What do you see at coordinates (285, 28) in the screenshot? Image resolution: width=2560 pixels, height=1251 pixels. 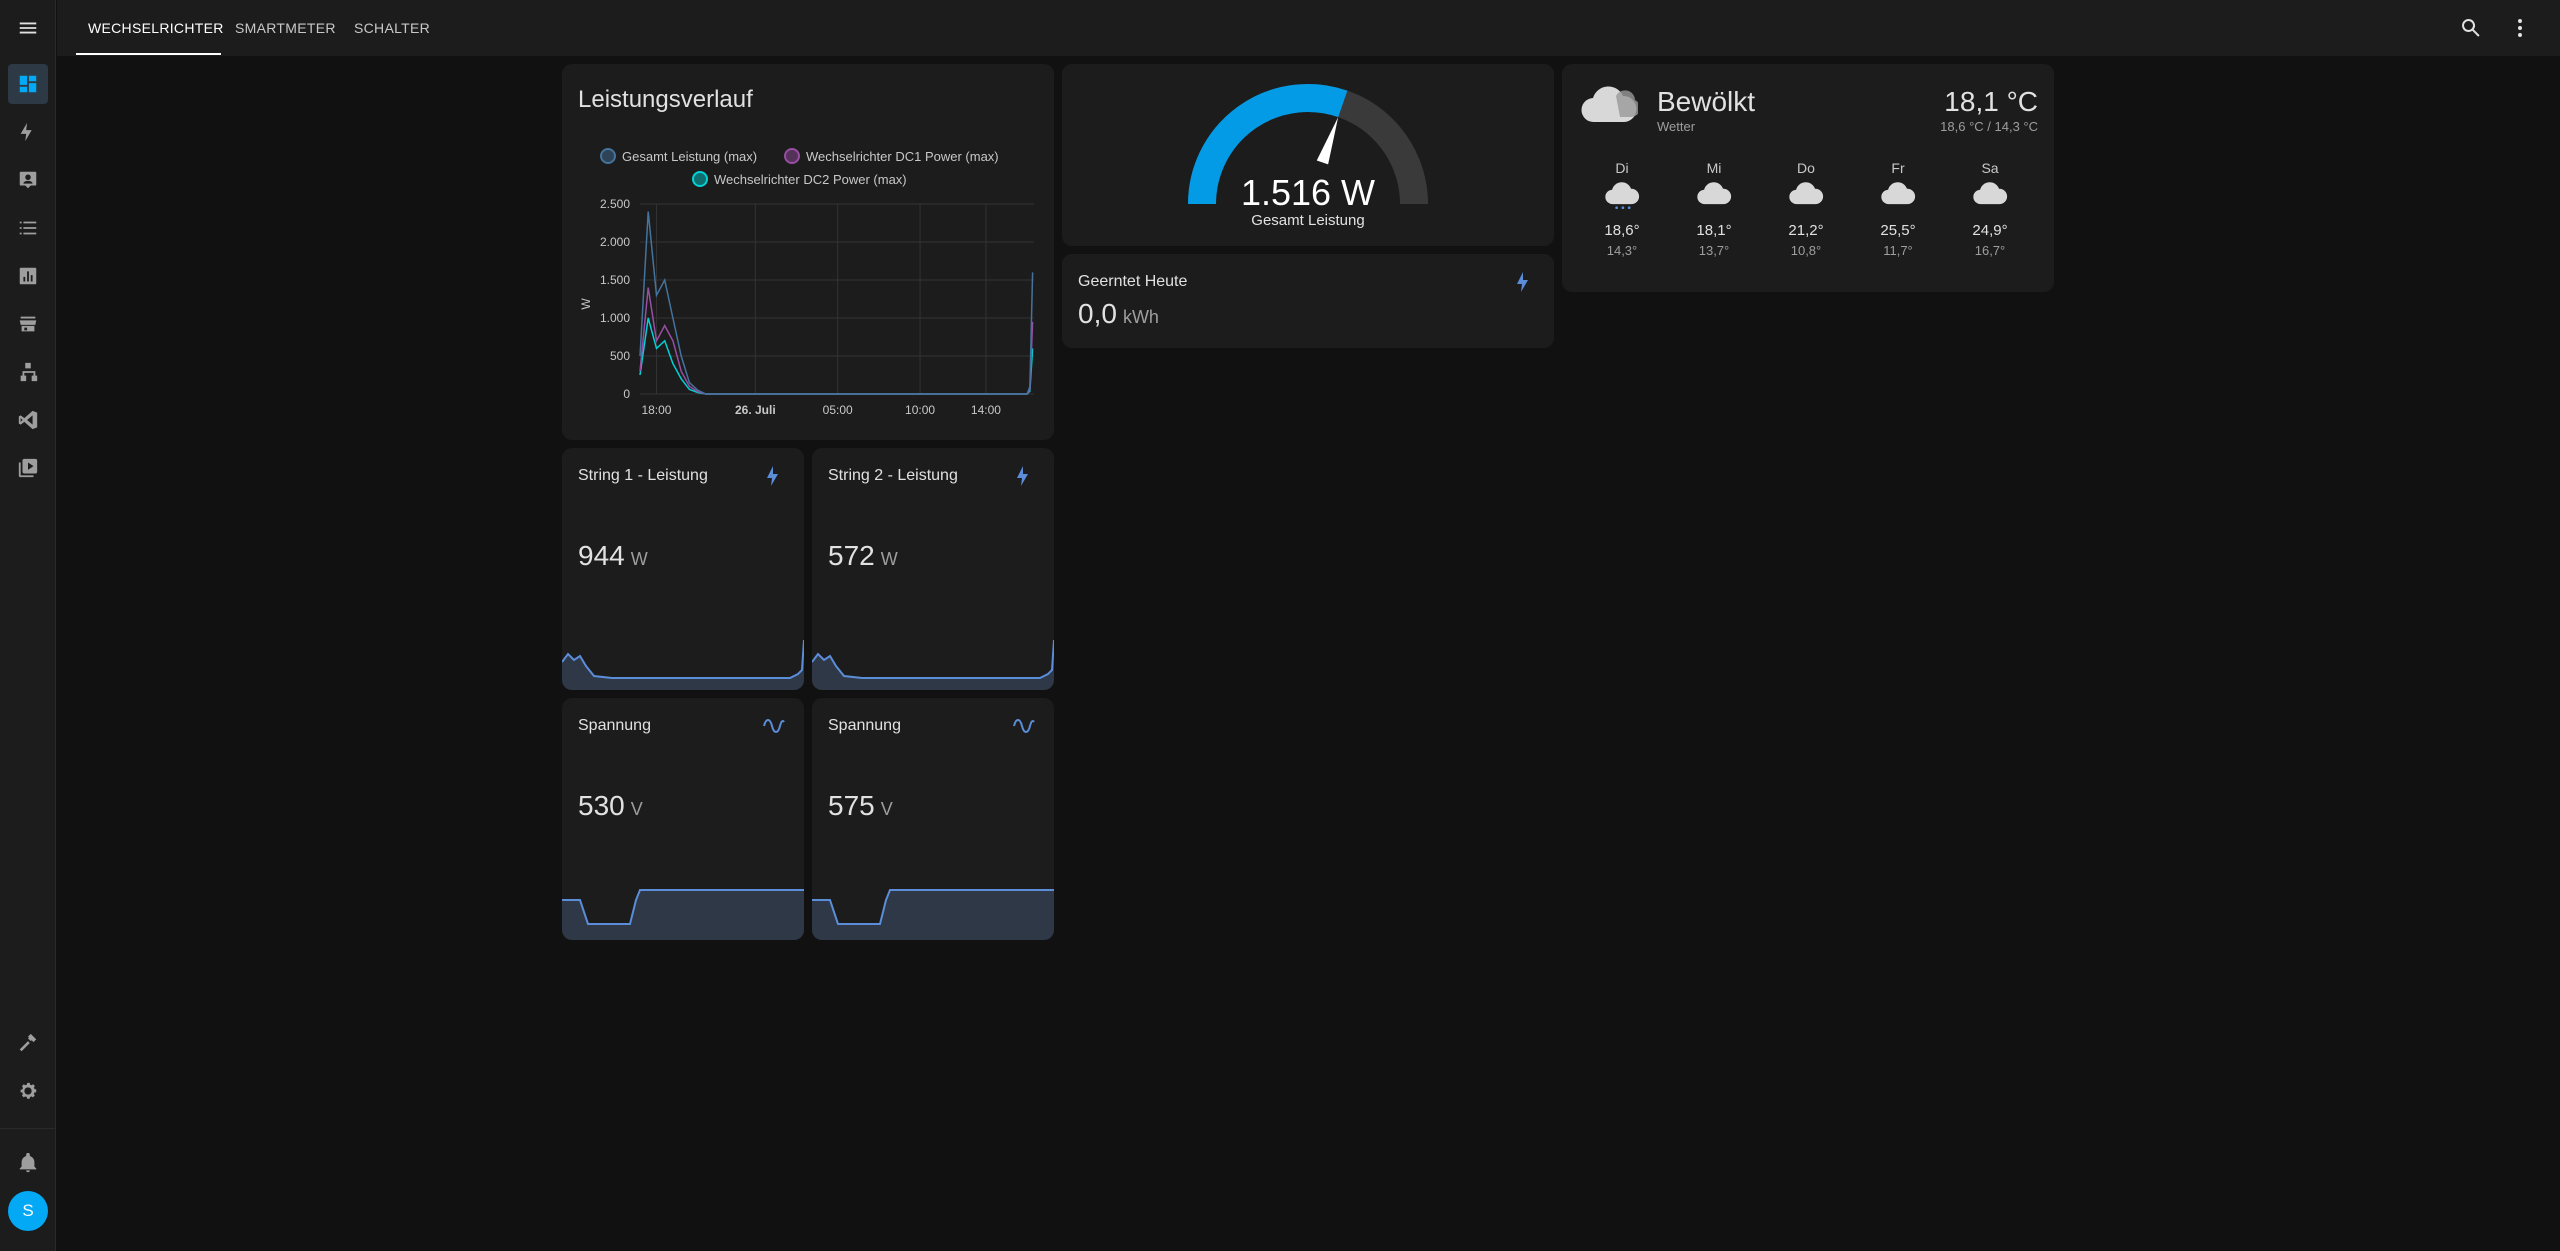 I see `tab-smartmeter: SMARTMETER` at bounding box center [285, 28].